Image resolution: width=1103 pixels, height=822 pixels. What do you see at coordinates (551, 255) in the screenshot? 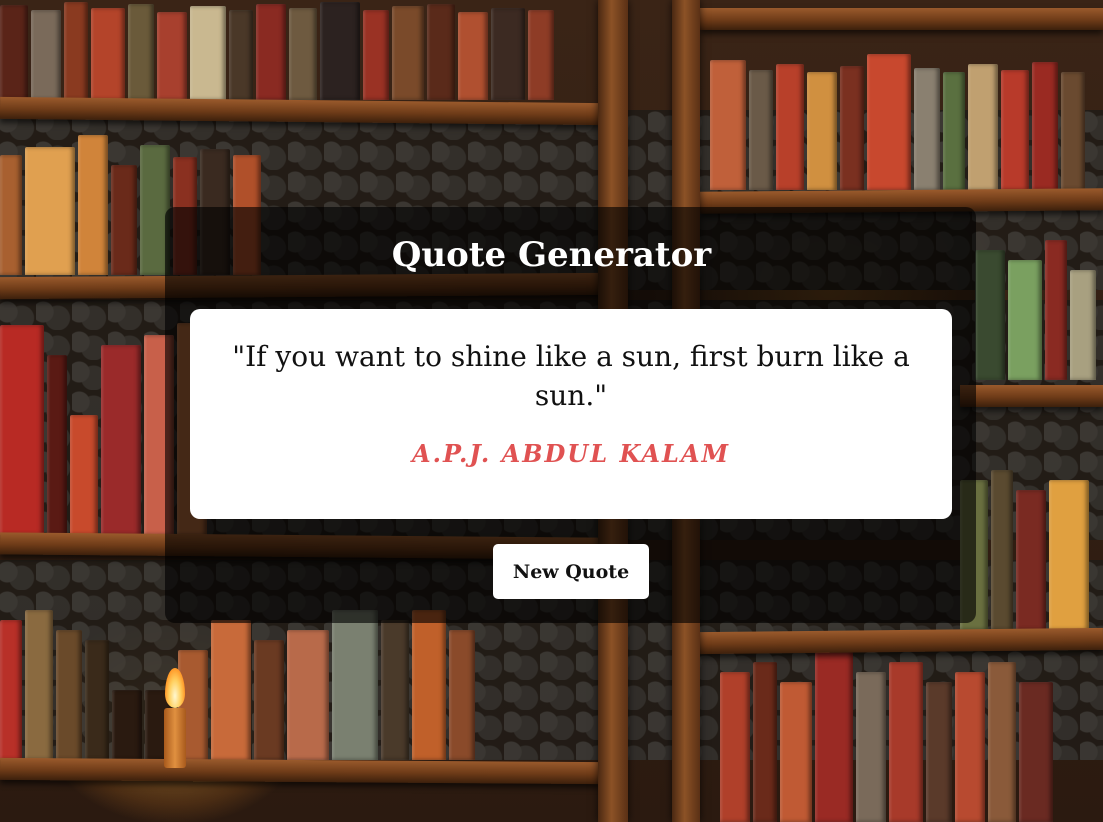
I see `page-title: Quote Generator` at bounding box center [551, 255].